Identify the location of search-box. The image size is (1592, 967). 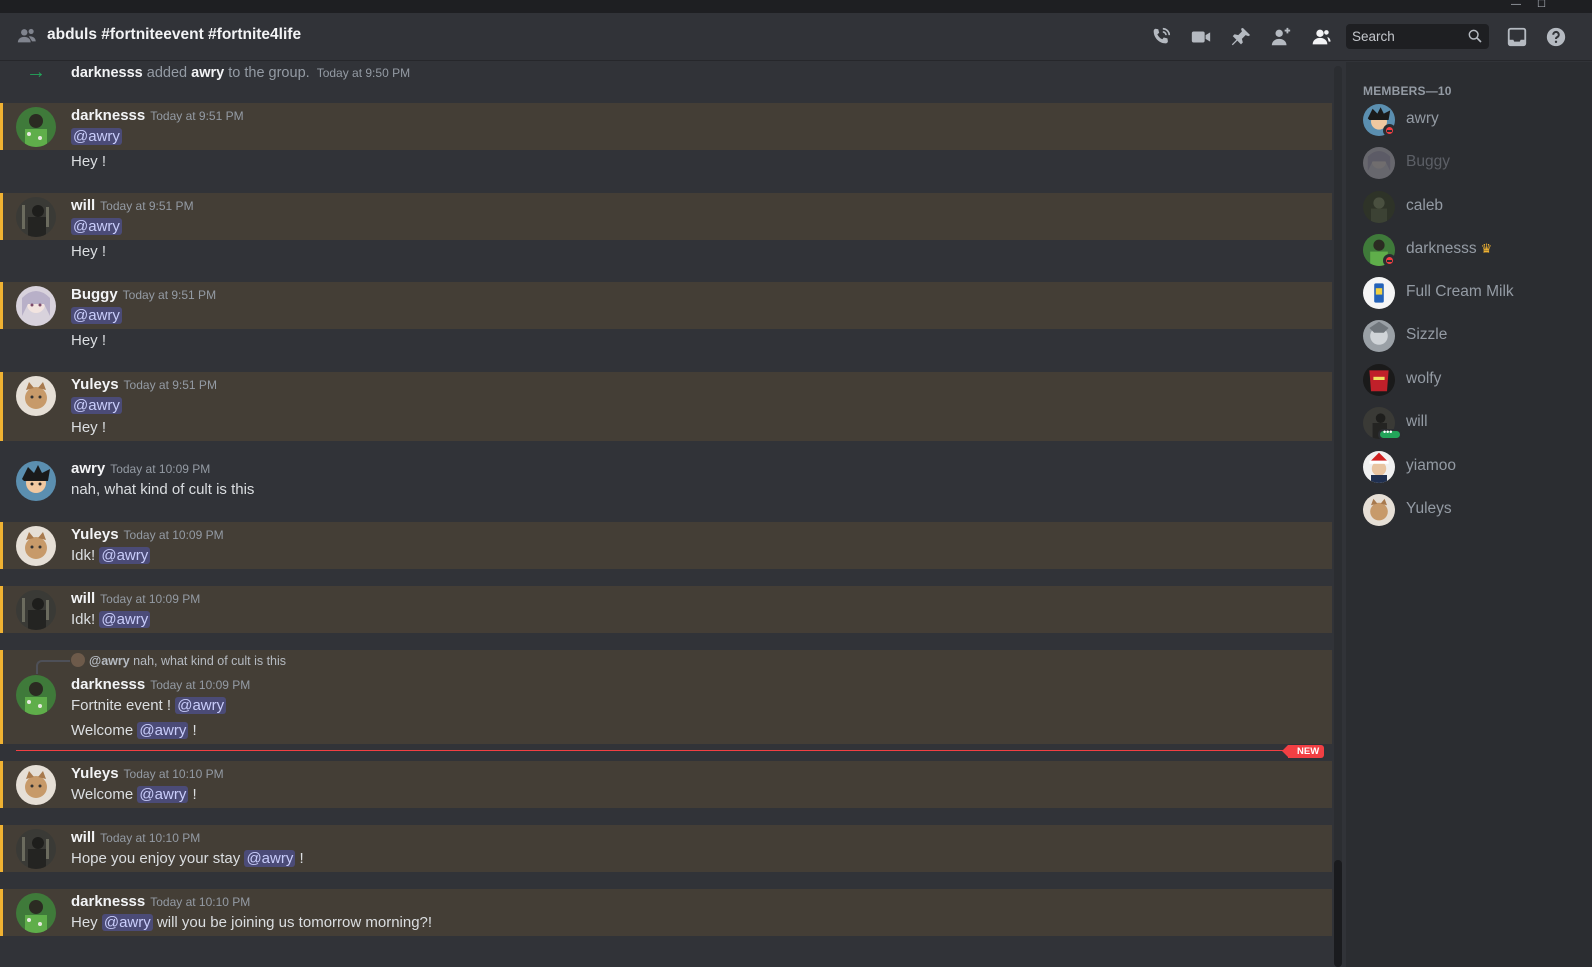
(1417, 36).